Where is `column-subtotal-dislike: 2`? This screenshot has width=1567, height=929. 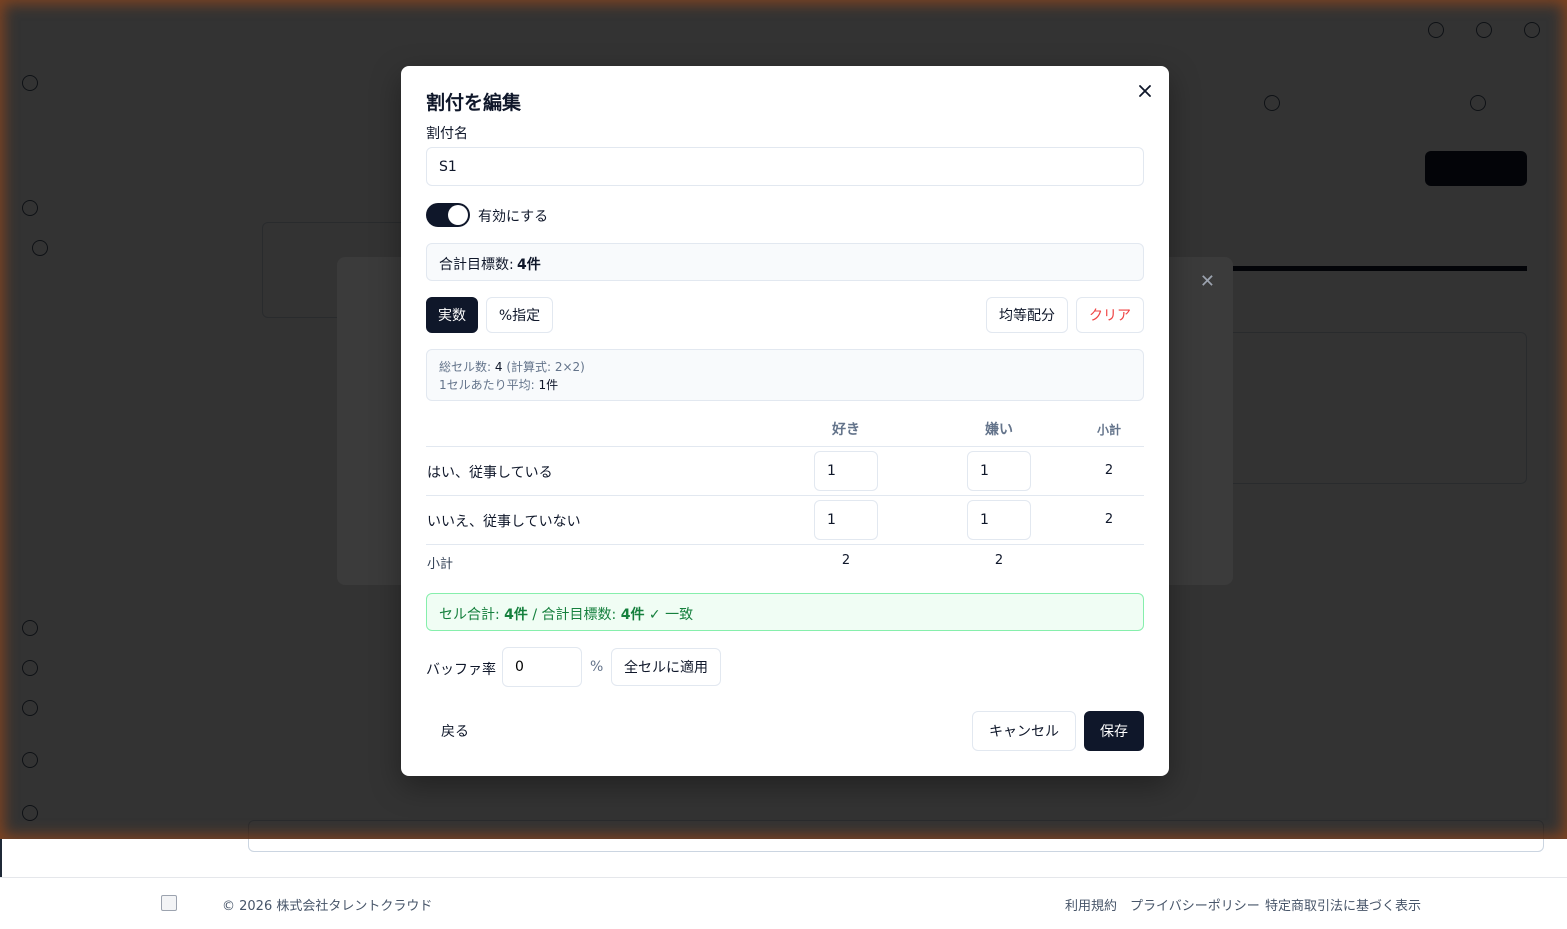
column-subtotal-dislike: 2 is located at coordinates (999, 560).